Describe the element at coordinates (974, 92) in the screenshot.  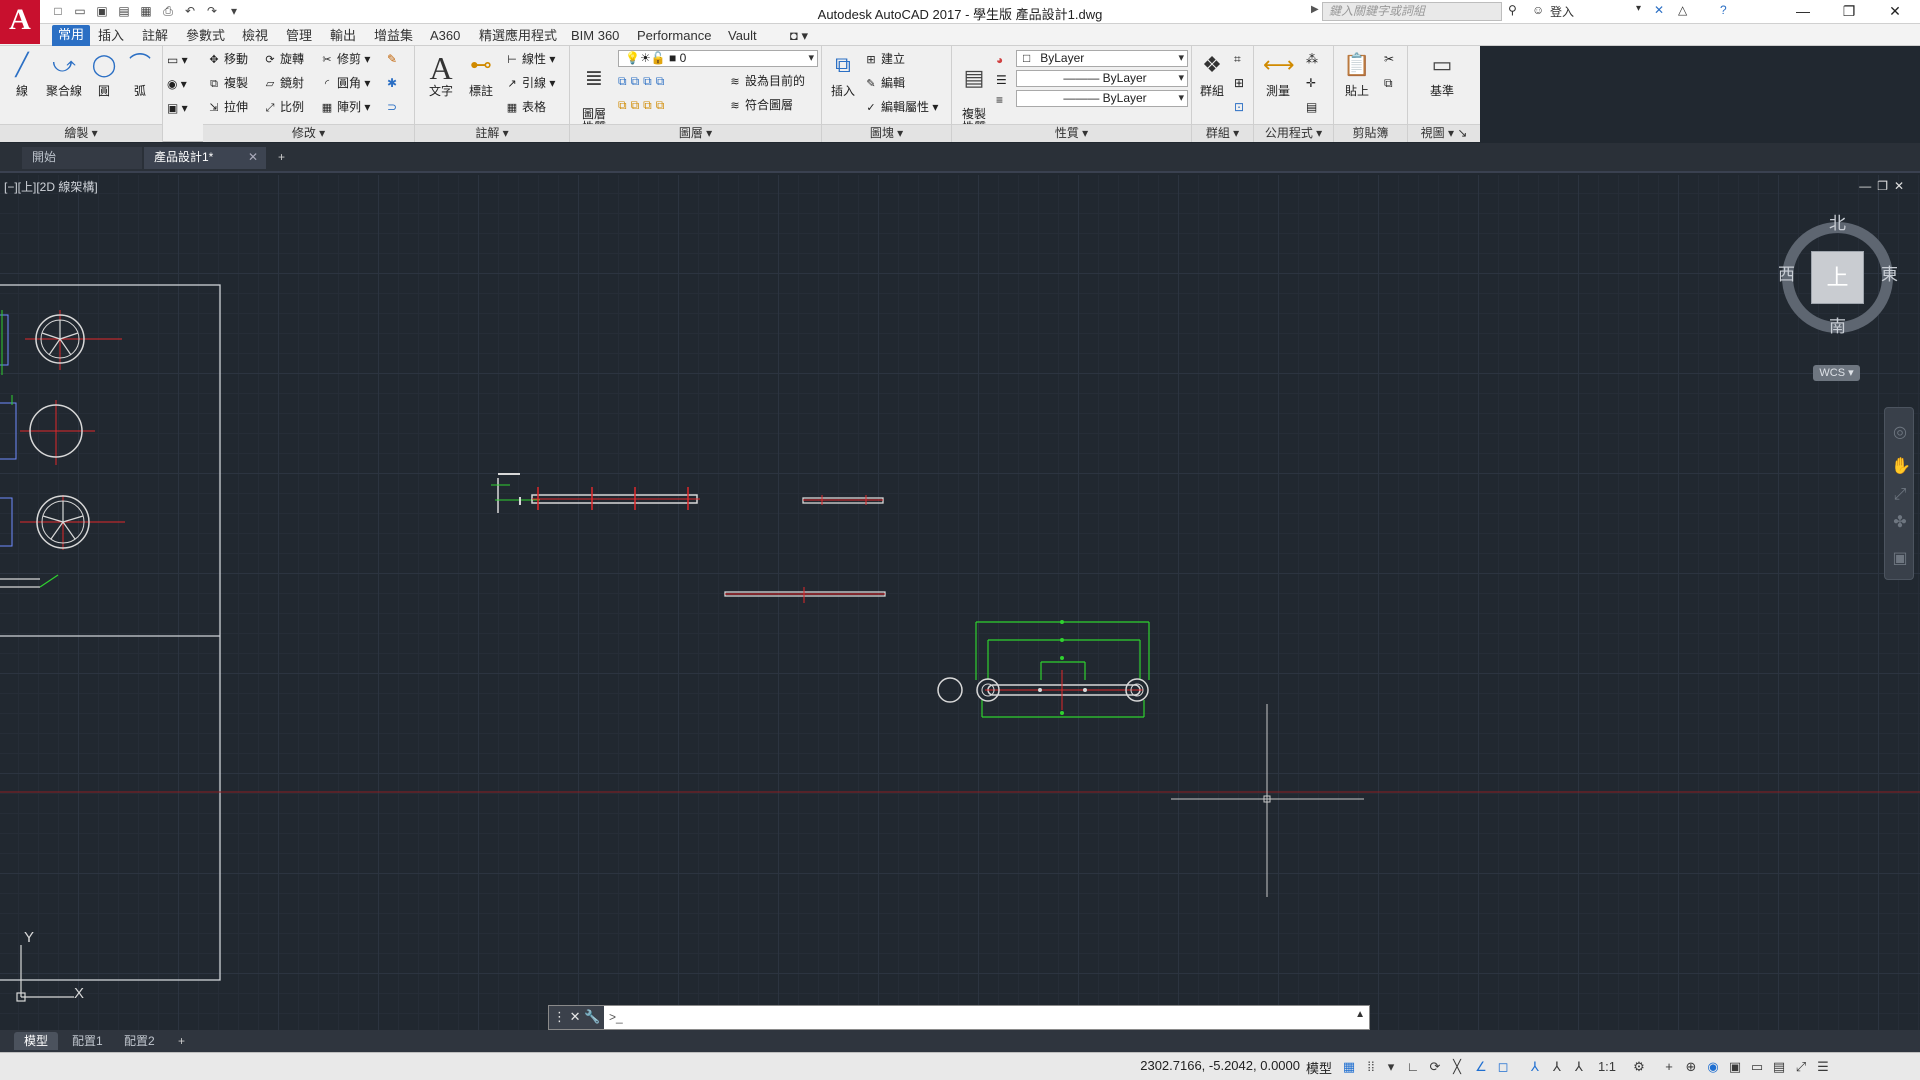
I see `match-properties-button: ▤ 複製 性質` at that location.